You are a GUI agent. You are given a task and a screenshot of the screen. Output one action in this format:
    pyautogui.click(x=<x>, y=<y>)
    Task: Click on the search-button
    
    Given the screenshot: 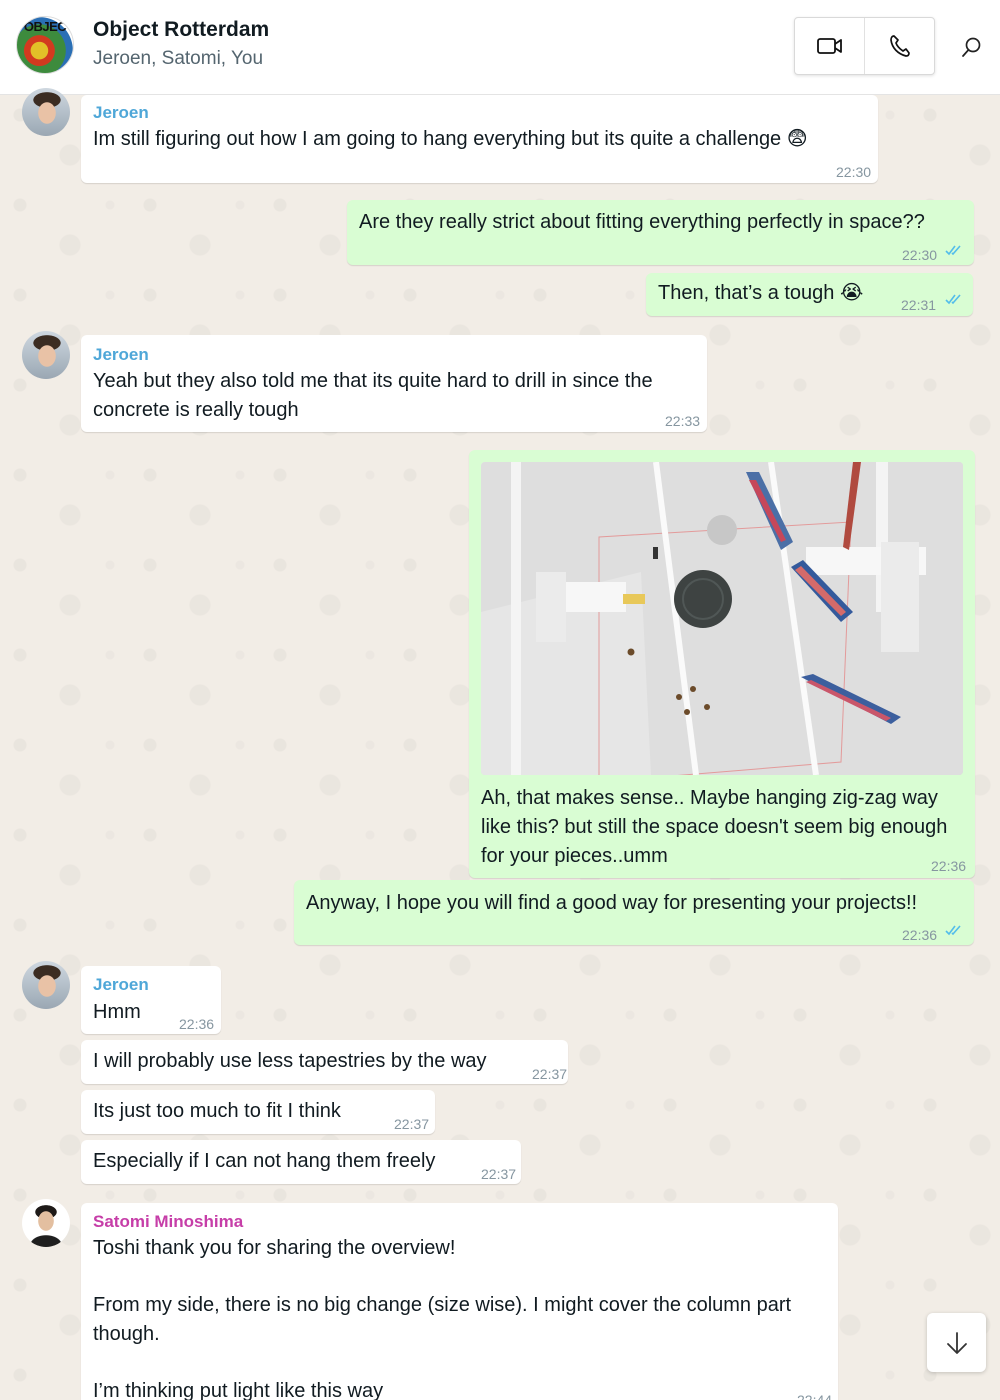 What is the action you would take?
    pyautogui.click(x=972, y=47)
    